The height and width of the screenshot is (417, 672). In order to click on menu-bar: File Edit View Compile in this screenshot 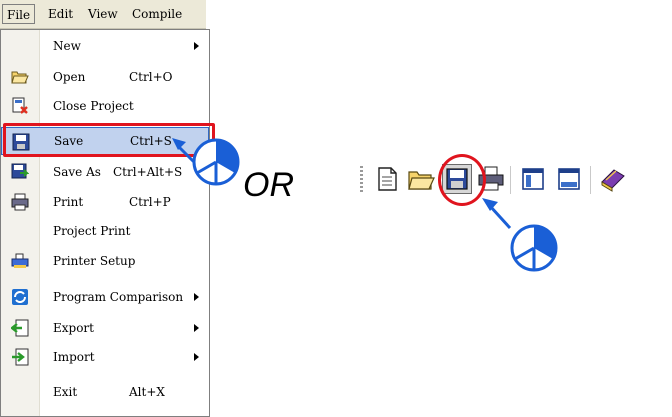, I will do `click(103, 14)`.